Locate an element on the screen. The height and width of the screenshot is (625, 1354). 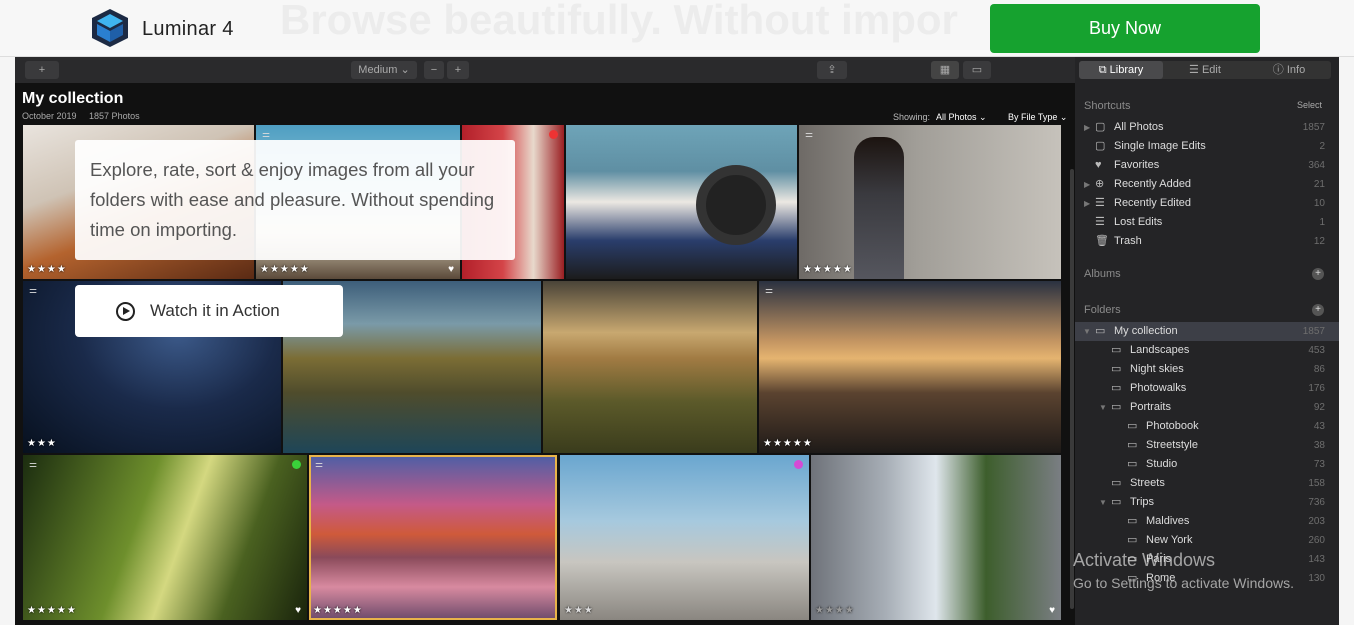
shortcut-item: ▶ ⊕ Recently Added 21 is located at coordinates (1207, 184).